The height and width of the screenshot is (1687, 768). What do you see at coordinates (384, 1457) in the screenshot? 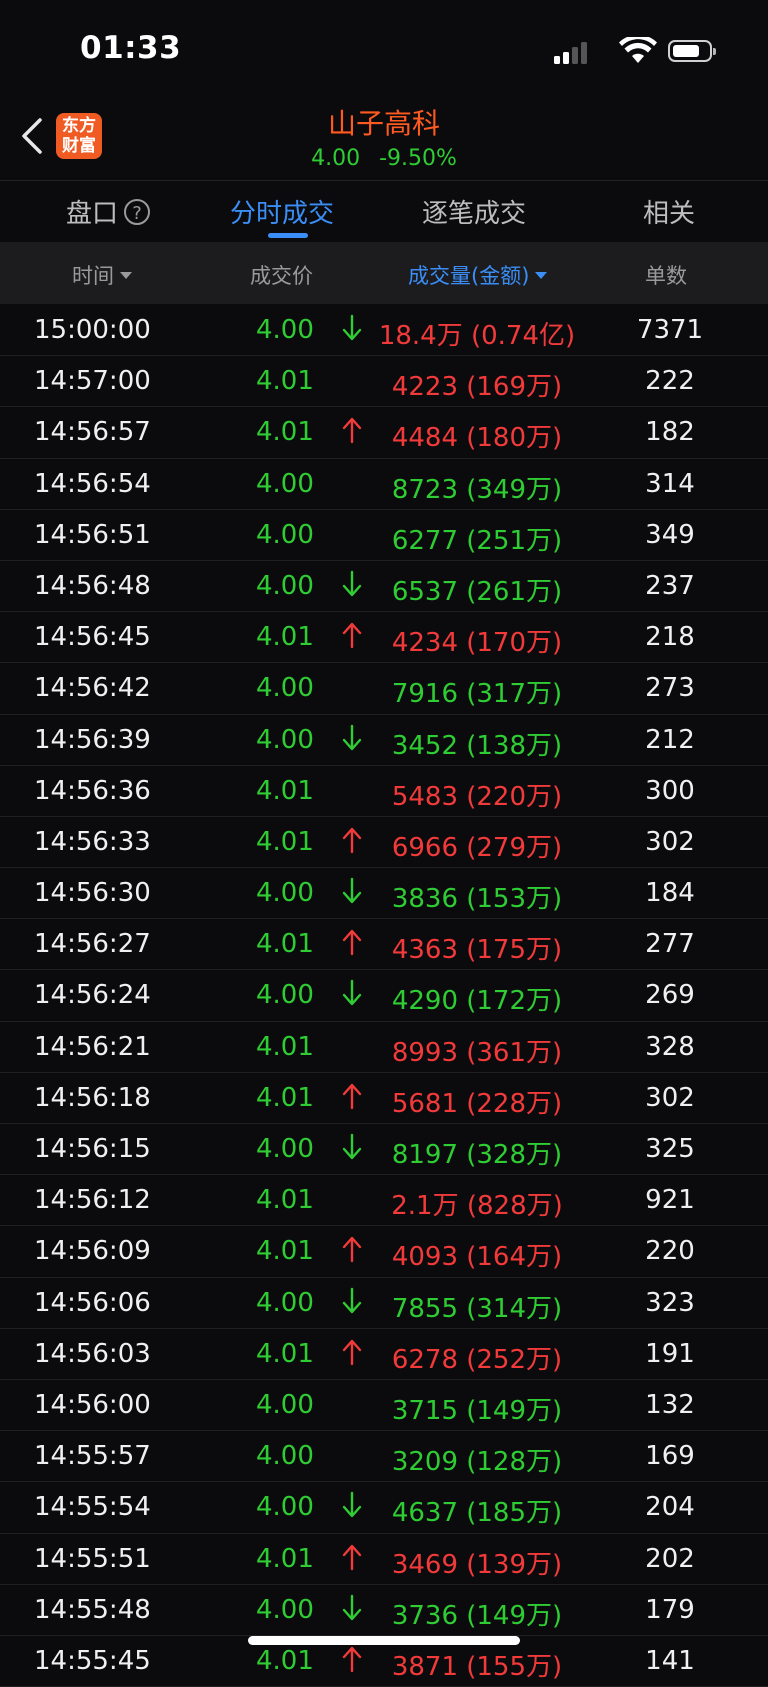
I see `table-row: 14:55:57 4.00 3209 (128万) 169` at bounding box center [384, 1457].